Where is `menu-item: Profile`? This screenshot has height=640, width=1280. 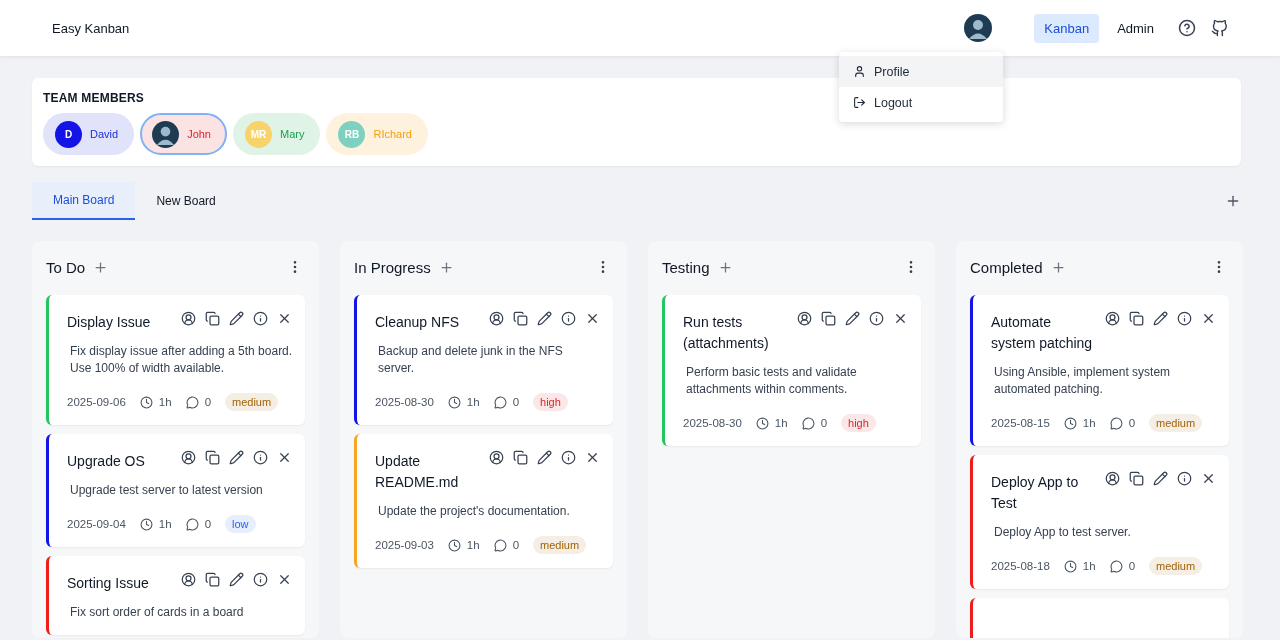 menu-item: Profile is located at coordinates (921, 71).